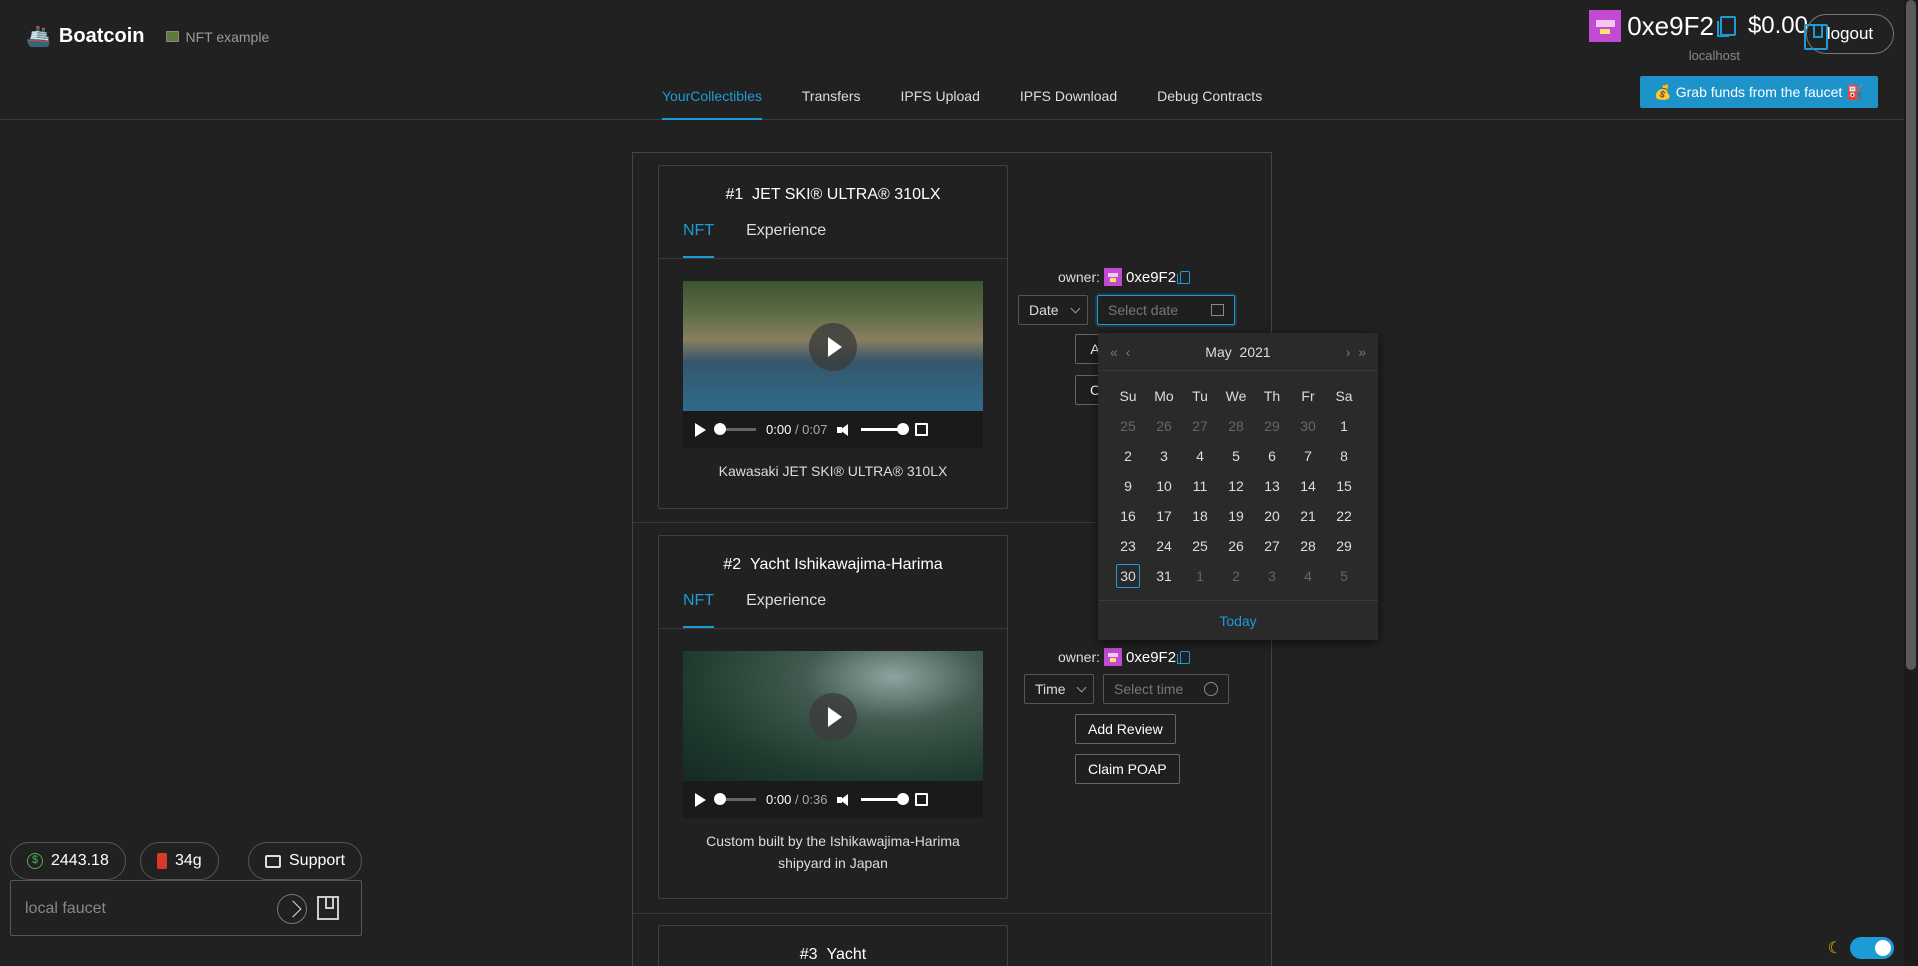 The image size is (1918, 966). Describe the element at coordinates (1272, 516) in the screenshot. I see `calendar-day: 20` at that location.